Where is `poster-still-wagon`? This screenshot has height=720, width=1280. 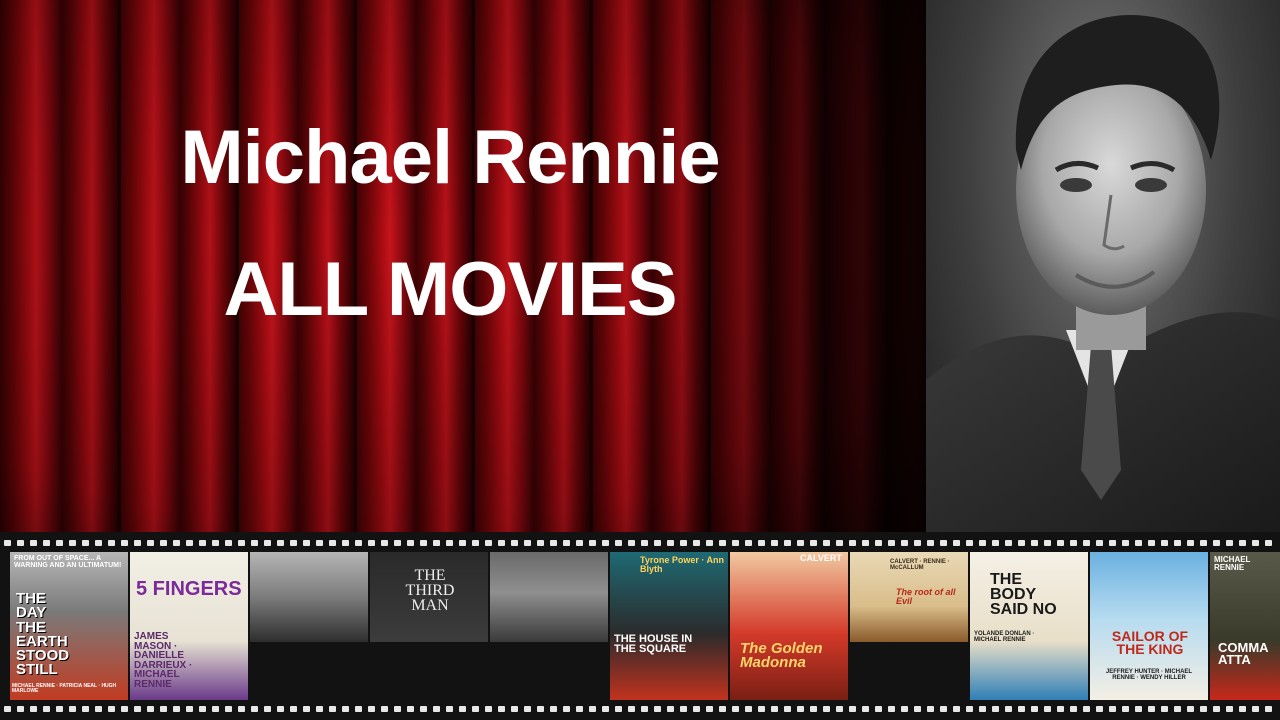
poster-still-wagon is located at coordinates (549, 597).